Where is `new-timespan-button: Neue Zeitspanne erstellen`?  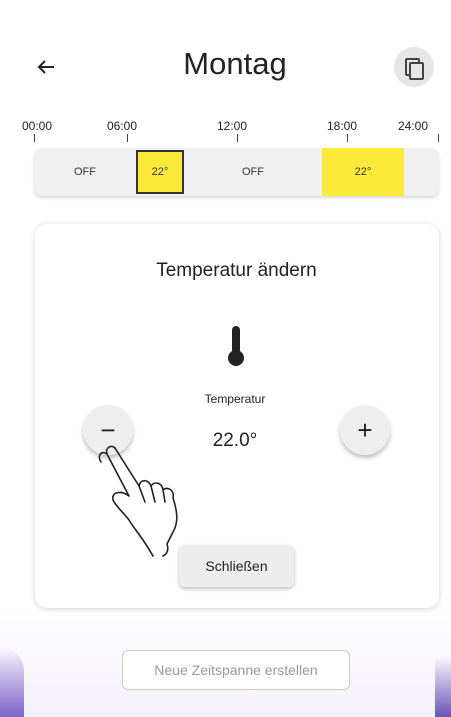 new-timespan-button: Neue Zeitspanne erstellen is located at coordinates (236, 670).